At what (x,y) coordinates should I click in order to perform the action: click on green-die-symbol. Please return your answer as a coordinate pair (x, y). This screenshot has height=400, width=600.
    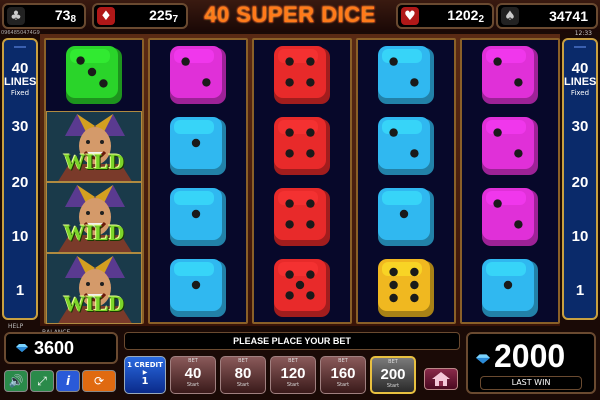
    Looking at the image, I should click on (94, 75).